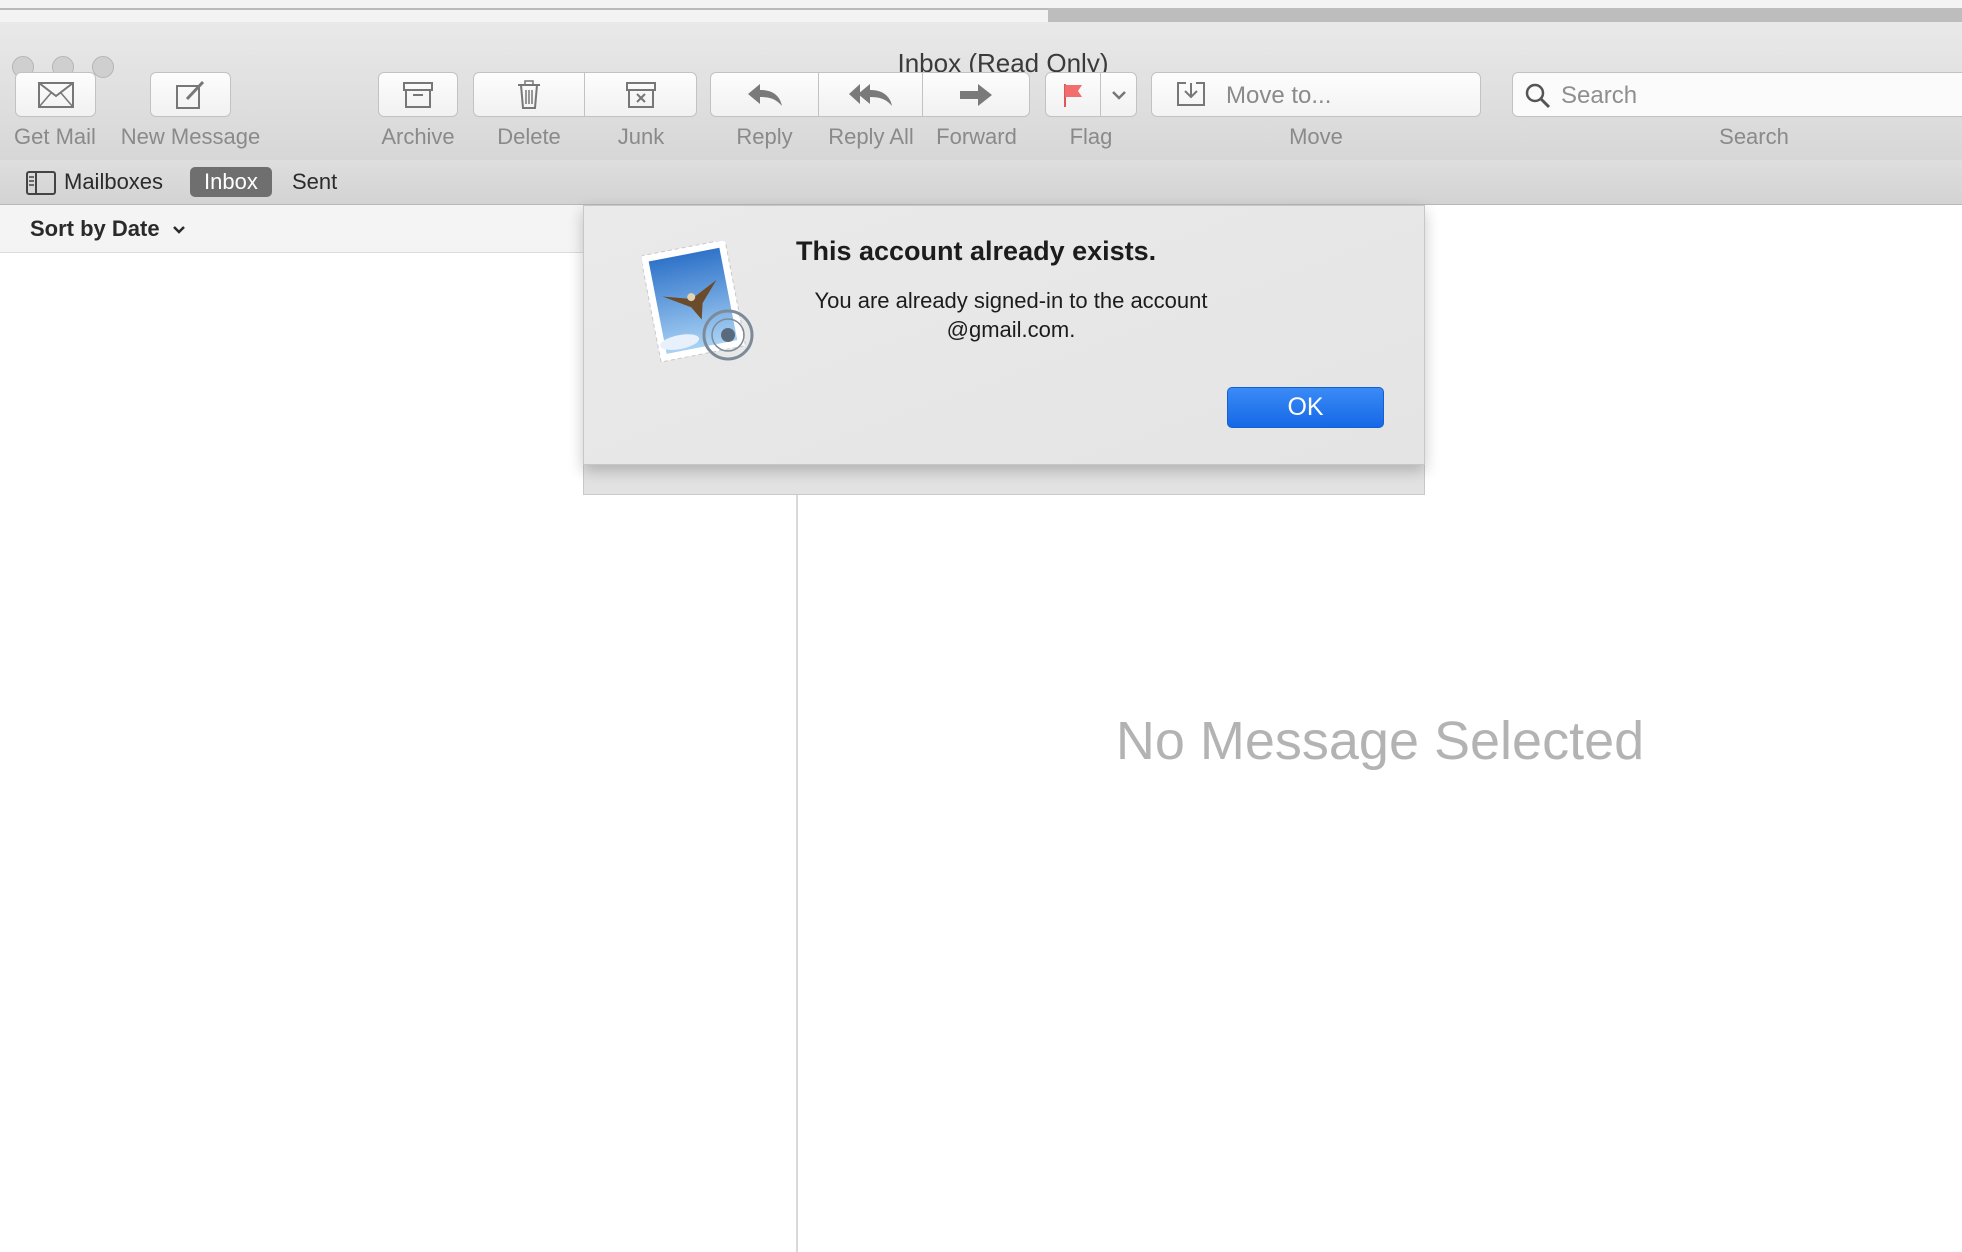  What do you see at coordinates (976, 136) in the screenshot?
I see `forward-label: Forward` at bounding box center [976, 136].